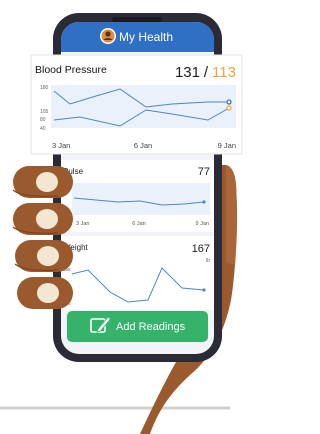 The width and height of the screenshot is (320, 434). Describe the element at coordinates (227, 145) in the screenshot. I see `bp-xtick-2: 9 Jan` at that location.